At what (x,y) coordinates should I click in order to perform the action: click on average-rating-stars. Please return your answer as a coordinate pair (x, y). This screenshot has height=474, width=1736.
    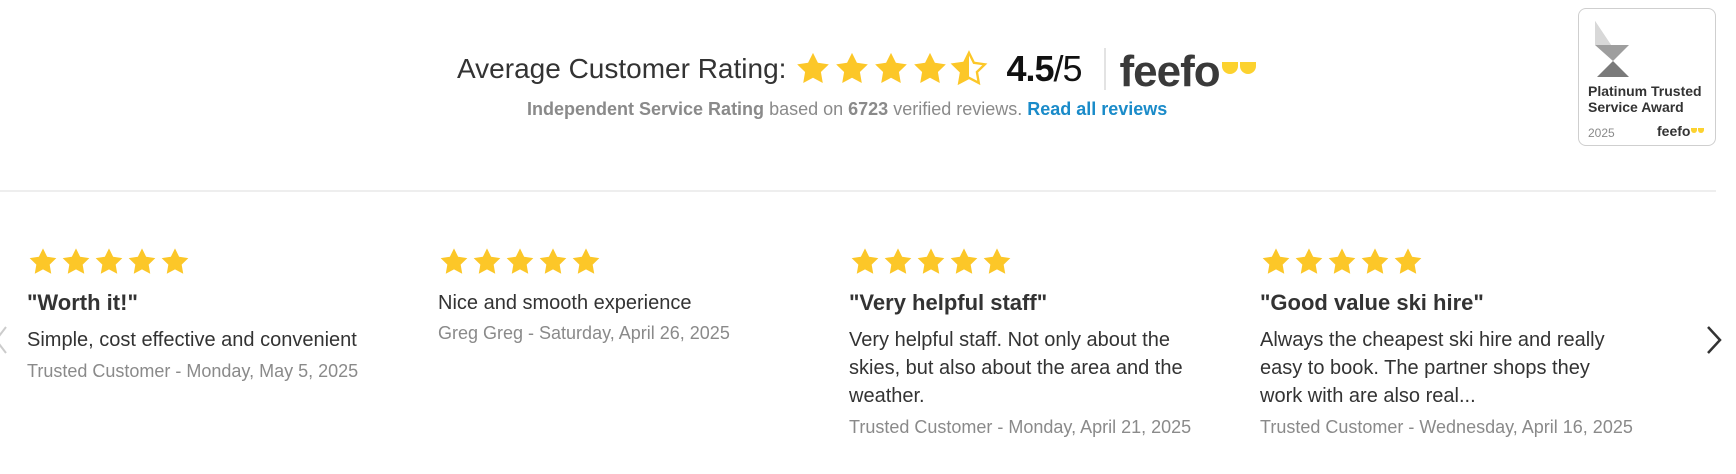
    Looking at the image, I should click on (891, 69).